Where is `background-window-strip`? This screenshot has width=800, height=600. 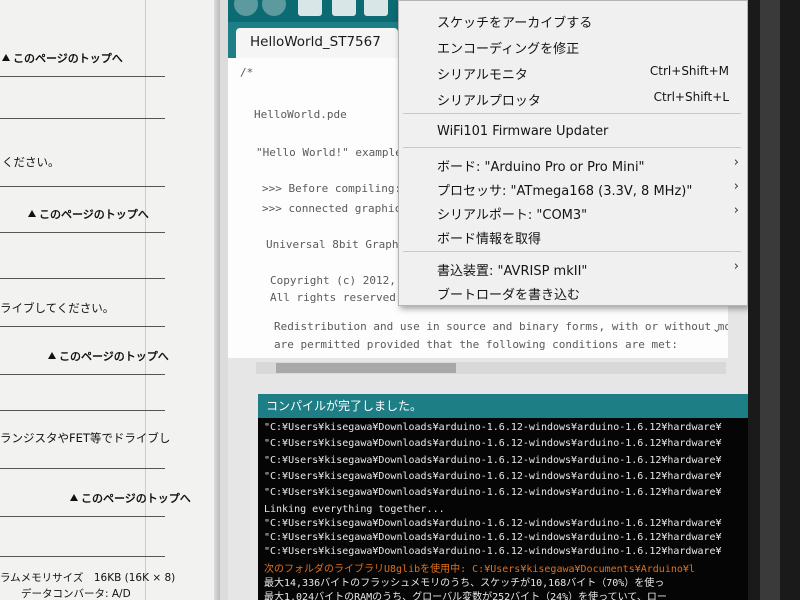 background-window-strip is located at coordinates (770, 300).